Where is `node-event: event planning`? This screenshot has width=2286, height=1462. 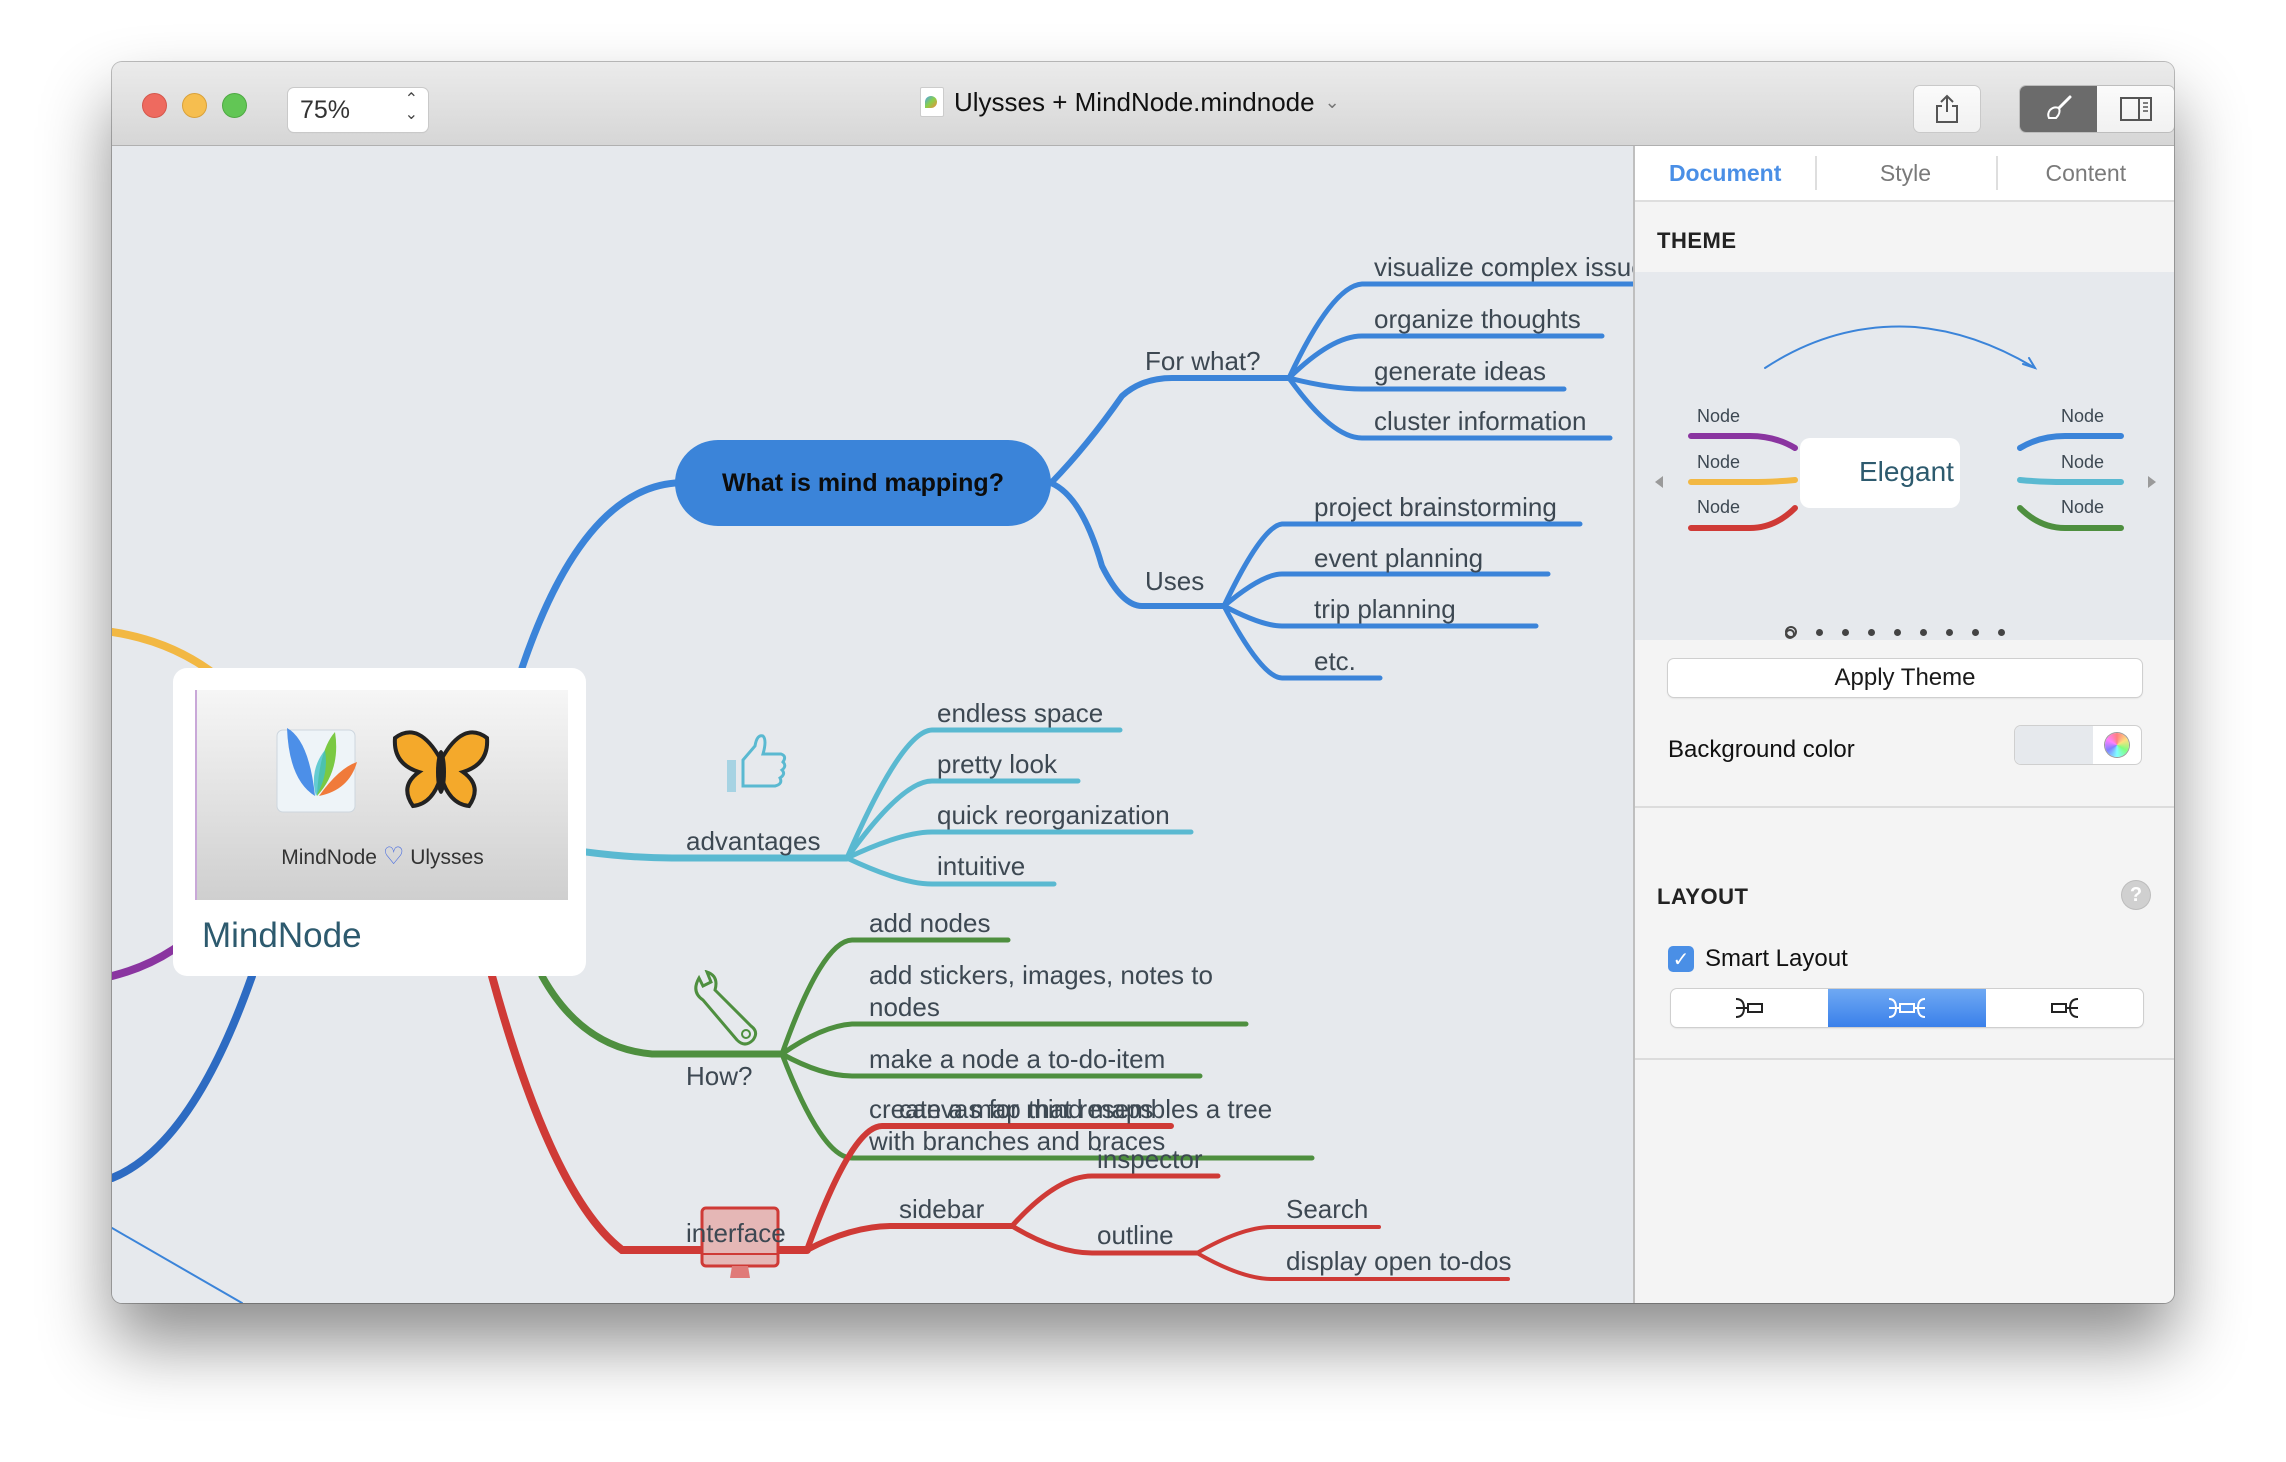 node-event: event planning is located at coordinates (1398, 558).